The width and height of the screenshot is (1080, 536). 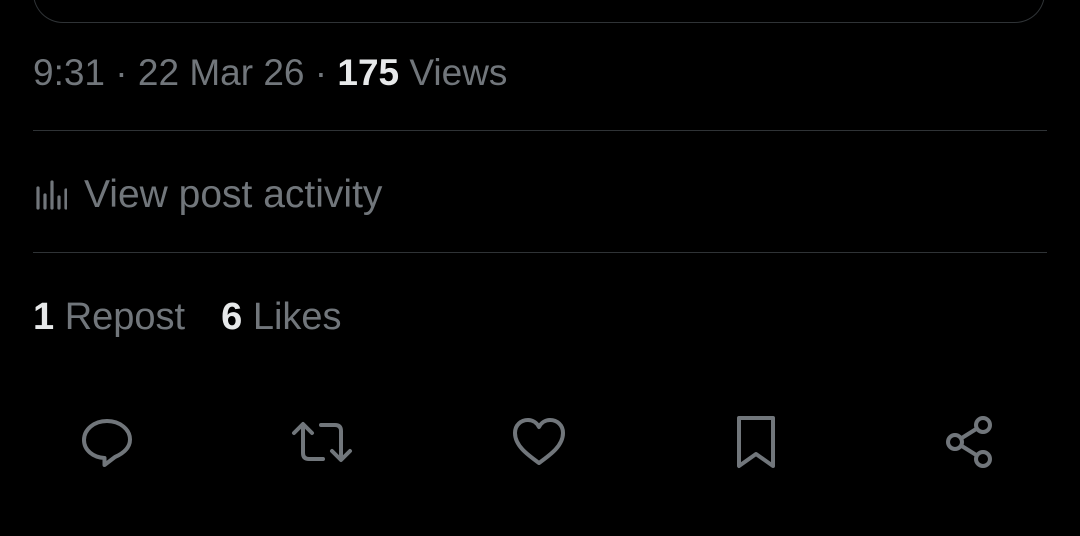 I want to click on view-post-activity-label: View post activity, so click(x=233, y=194).